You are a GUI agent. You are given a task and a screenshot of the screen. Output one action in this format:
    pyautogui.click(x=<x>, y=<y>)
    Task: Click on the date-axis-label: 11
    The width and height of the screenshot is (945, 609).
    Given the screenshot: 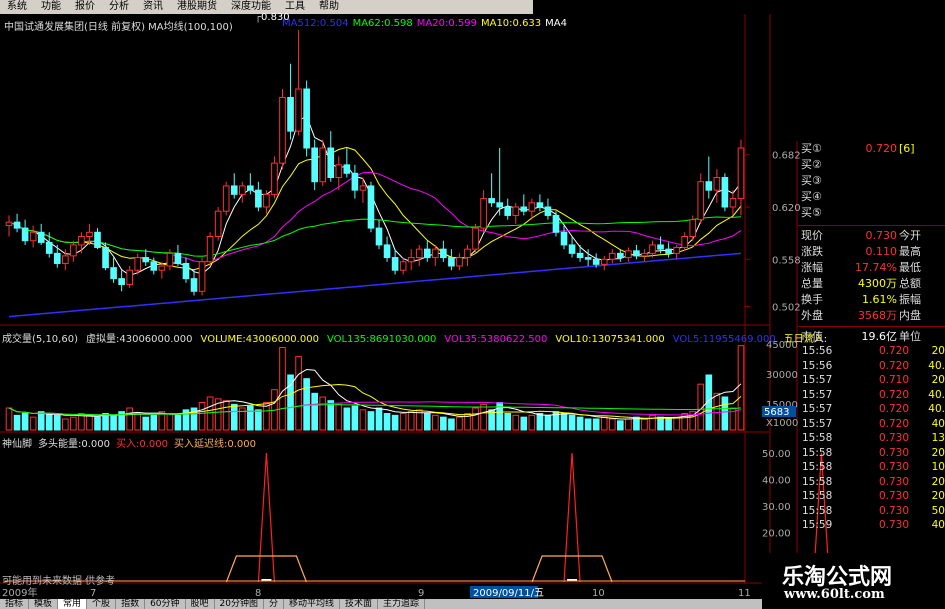 What is the action you would take?
    pyautogui.click(x=744, y=593)
    